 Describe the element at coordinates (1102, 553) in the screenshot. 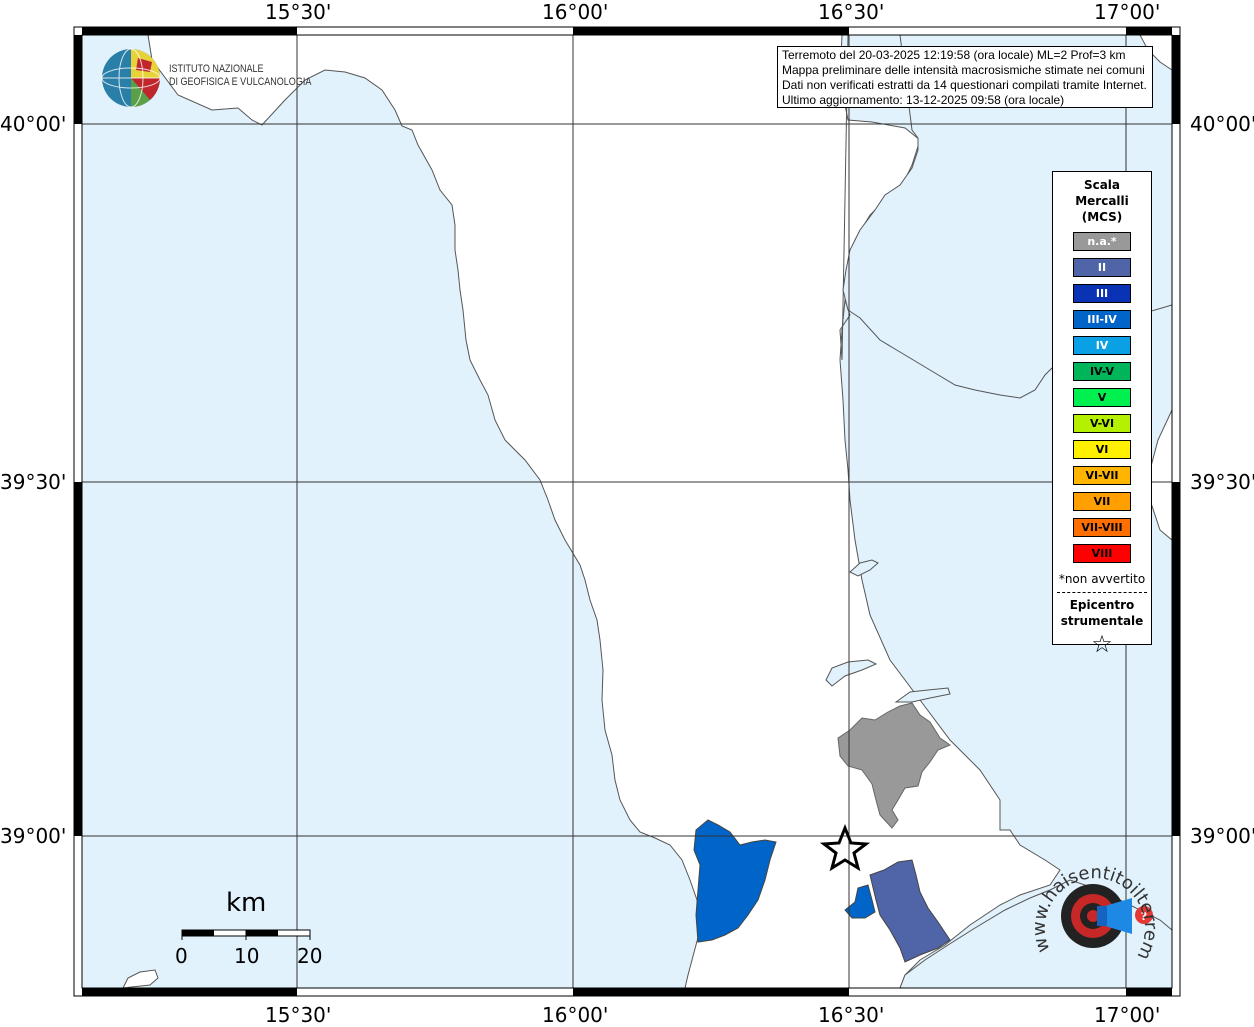

I see `legend-swatch: VIII` at that location.